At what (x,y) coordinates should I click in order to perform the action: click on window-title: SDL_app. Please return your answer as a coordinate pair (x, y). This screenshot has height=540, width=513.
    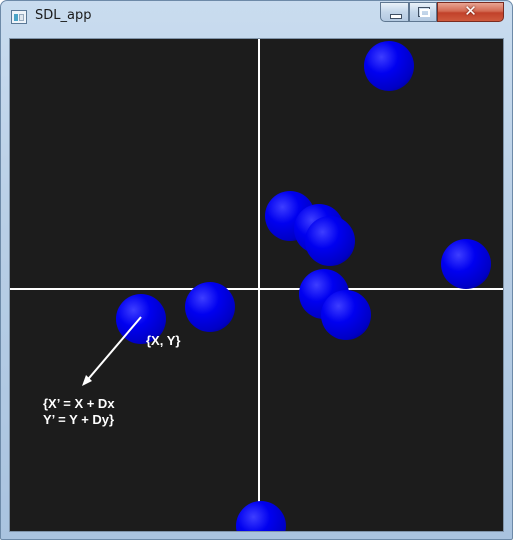
    Looking at the image, I should click on (63, 15).